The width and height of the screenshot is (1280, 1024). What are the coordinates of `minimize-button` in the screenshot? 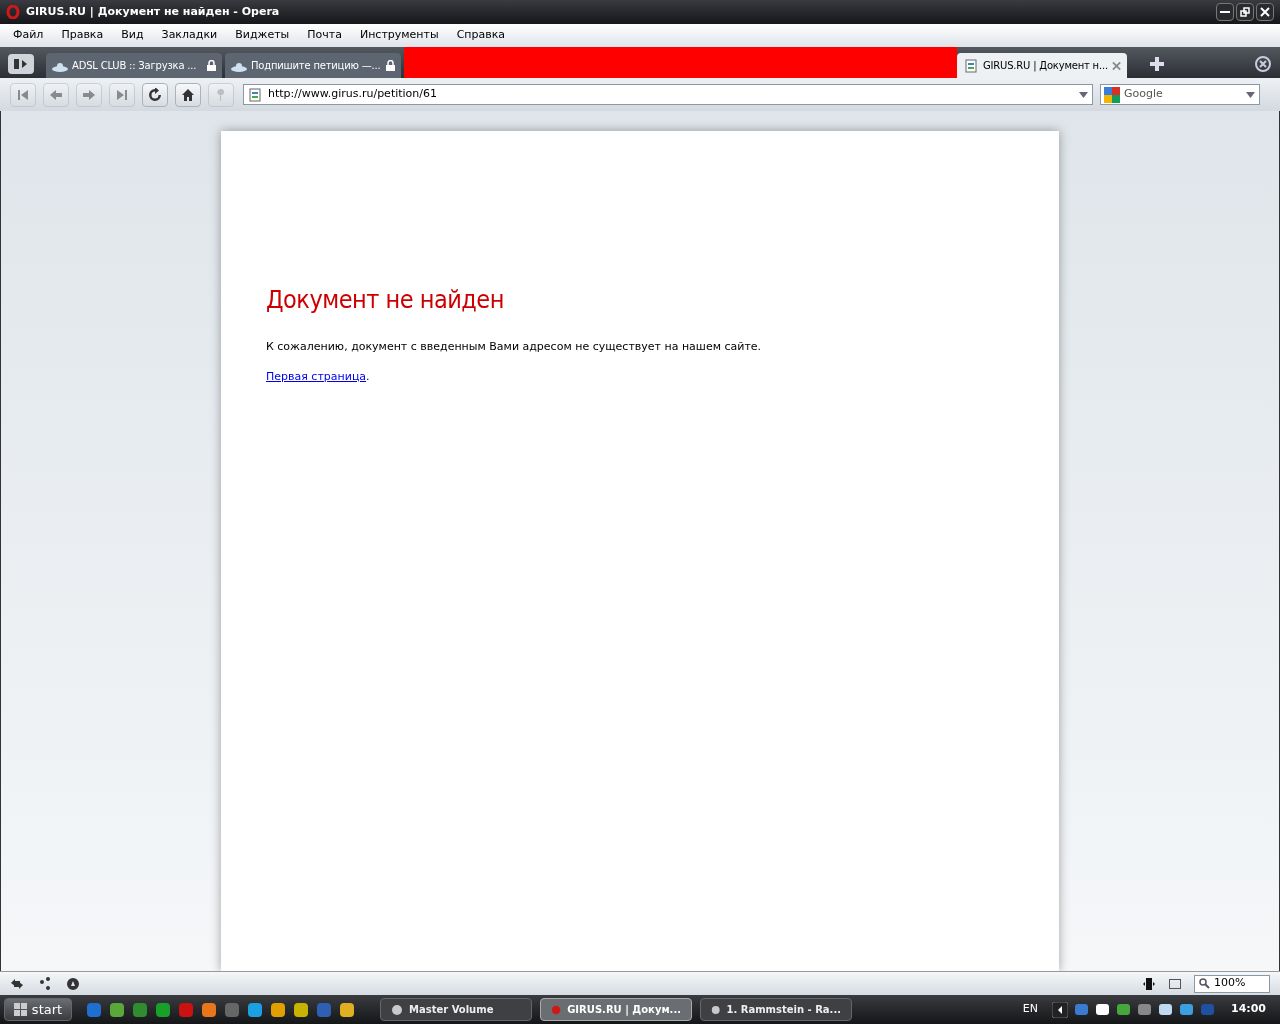 It's located at (1225, 12).